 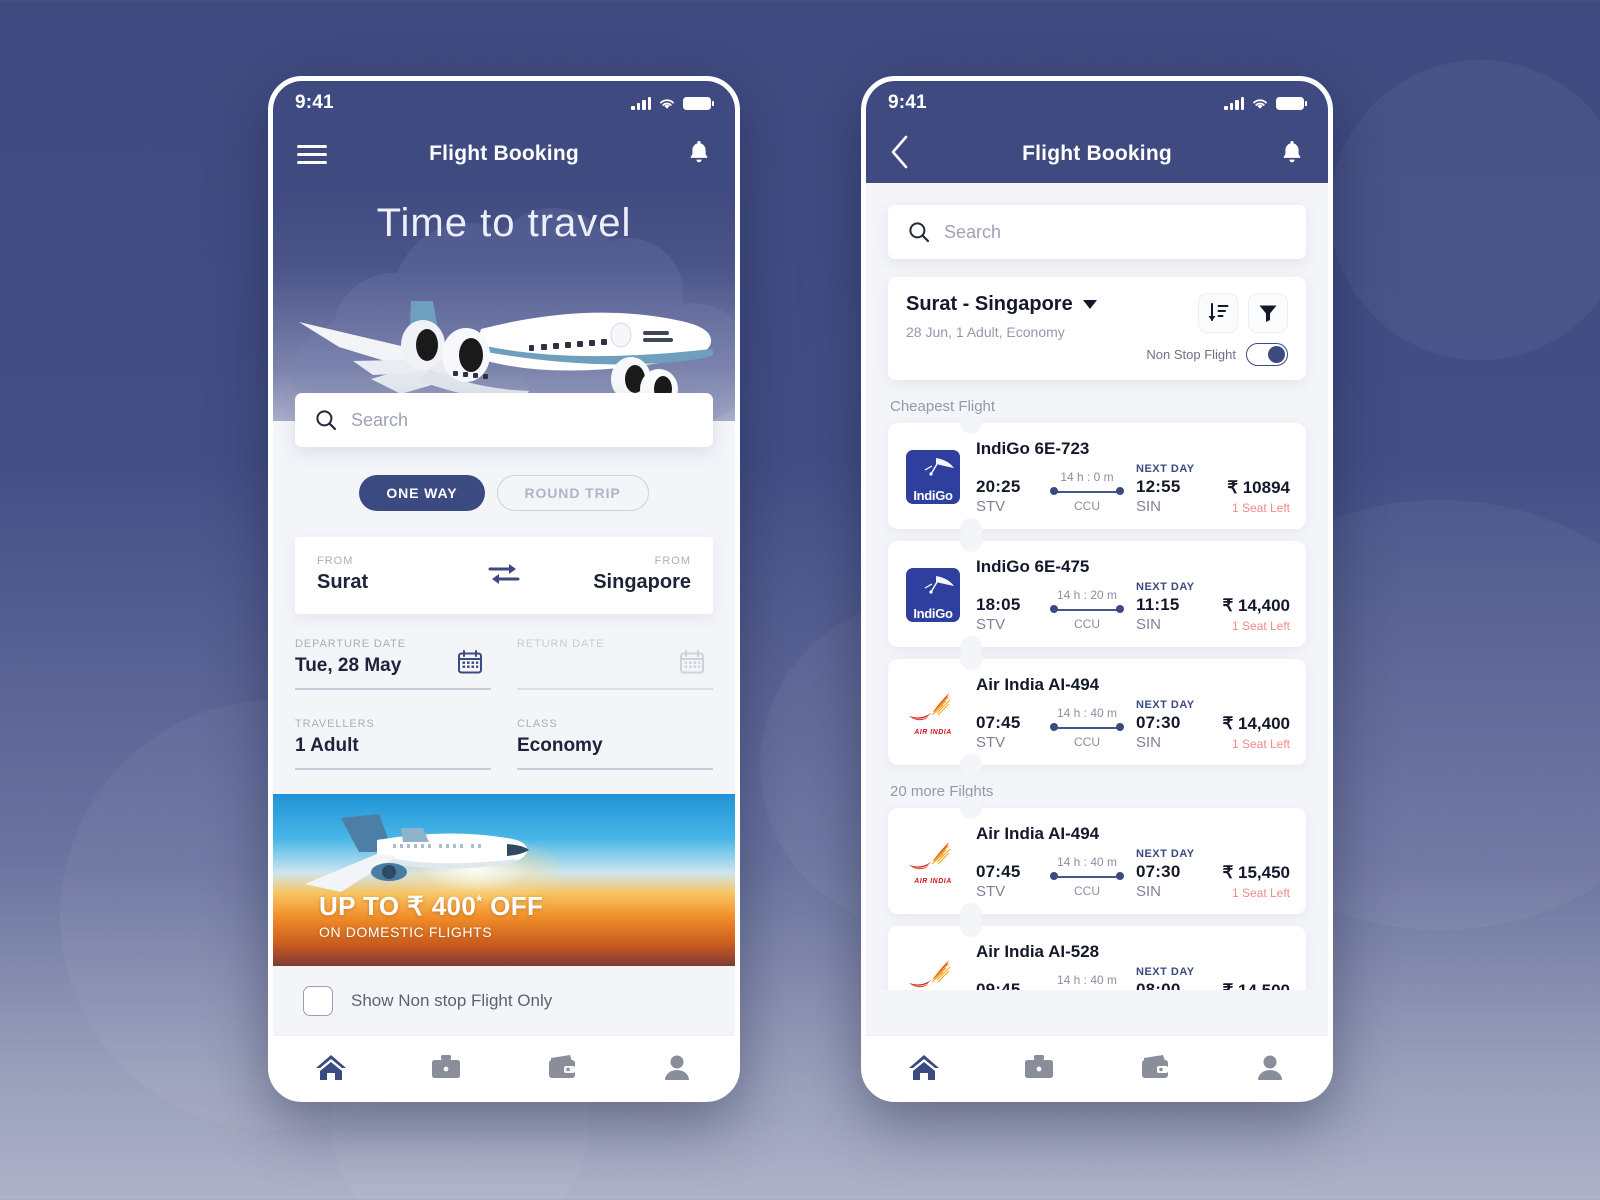 What do you see at coordinates (1218, 313) in the screenshot?
I see `sort-button` at bounding box center [1218, 313].